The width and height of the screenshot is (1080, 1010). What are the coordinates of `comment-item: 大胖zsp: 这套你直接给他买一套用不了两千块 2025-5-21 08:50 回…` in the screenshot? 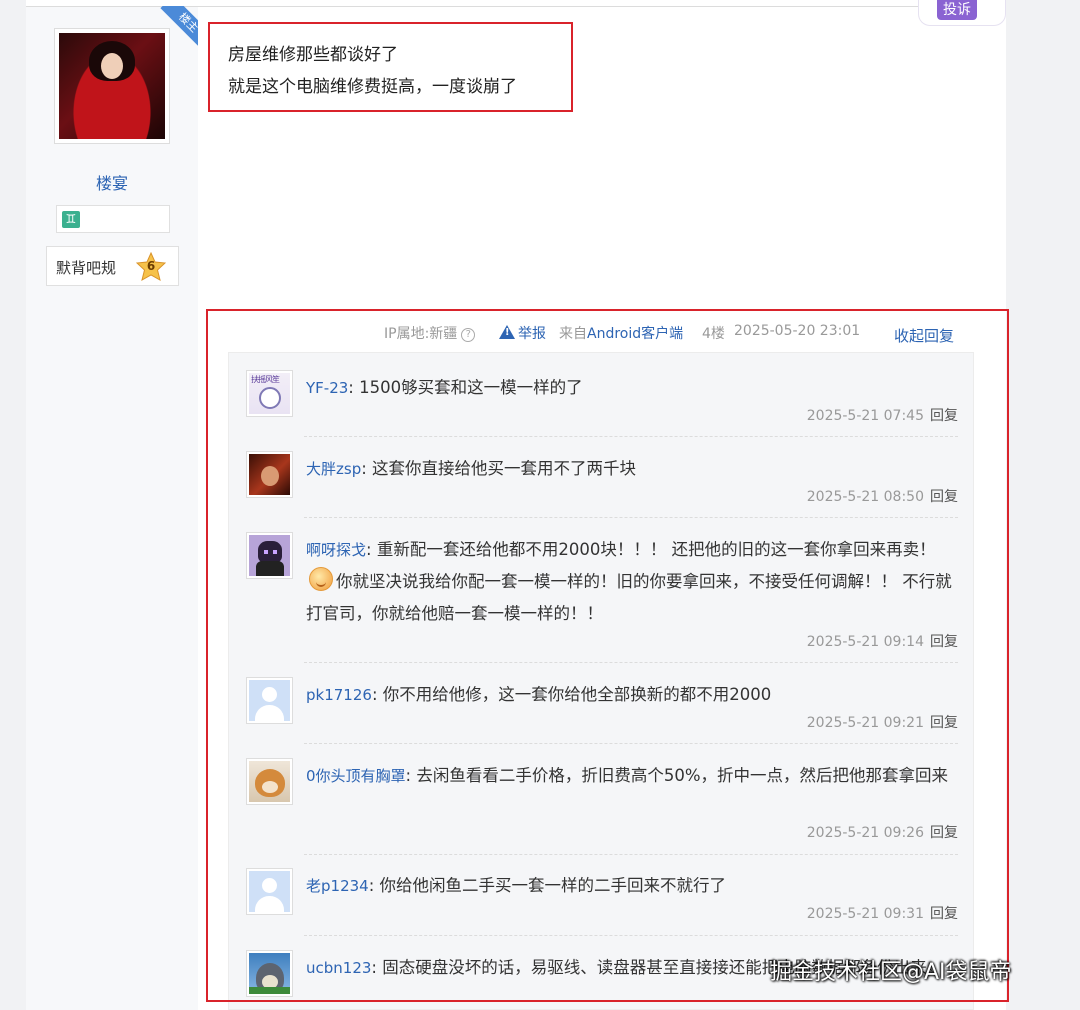 It's located at (602, 486).